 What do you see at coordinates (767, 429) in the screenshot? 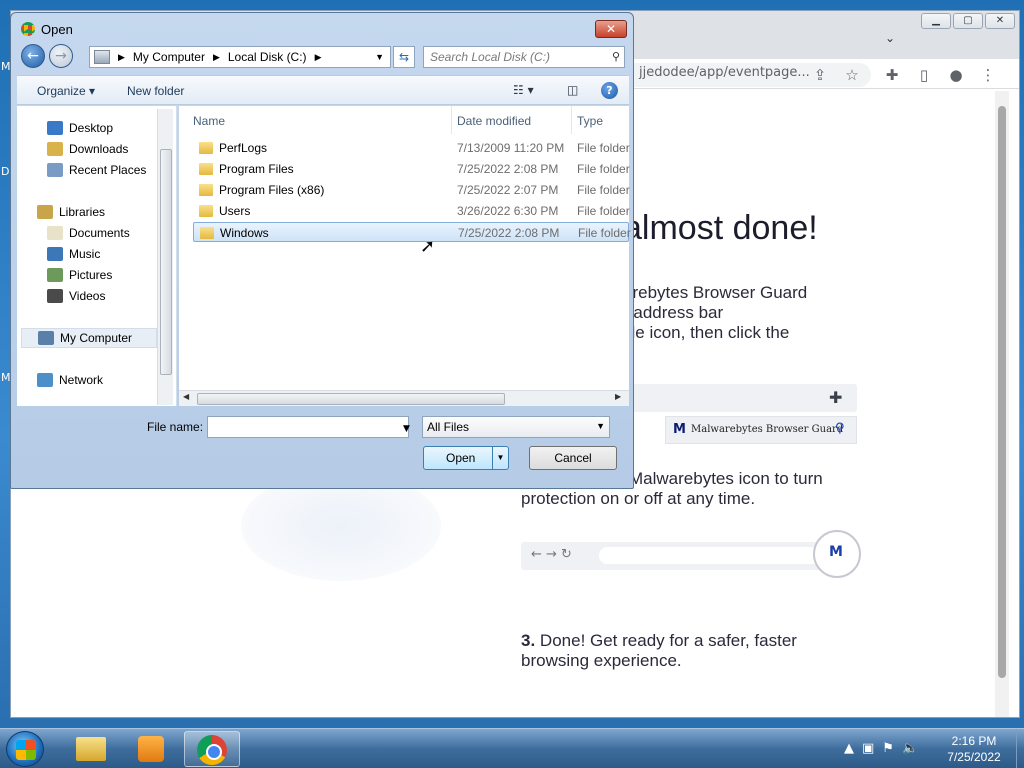
I see `extension-name-label: Malwarebytes Browser Guard` at bounding box center [767, 429].